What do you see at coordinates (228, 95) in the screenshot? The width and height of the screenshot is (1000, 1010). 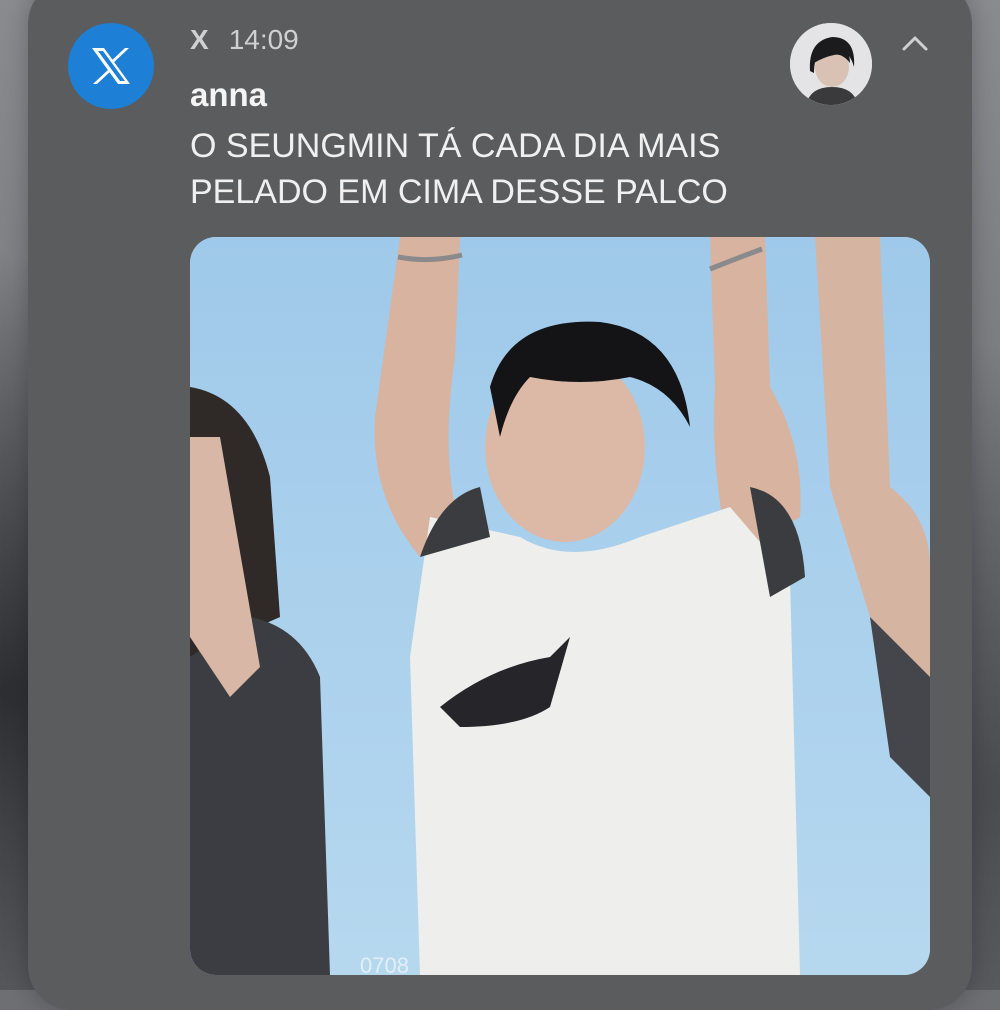 I see `notification-author: anna` at bounding box center [228, 95].